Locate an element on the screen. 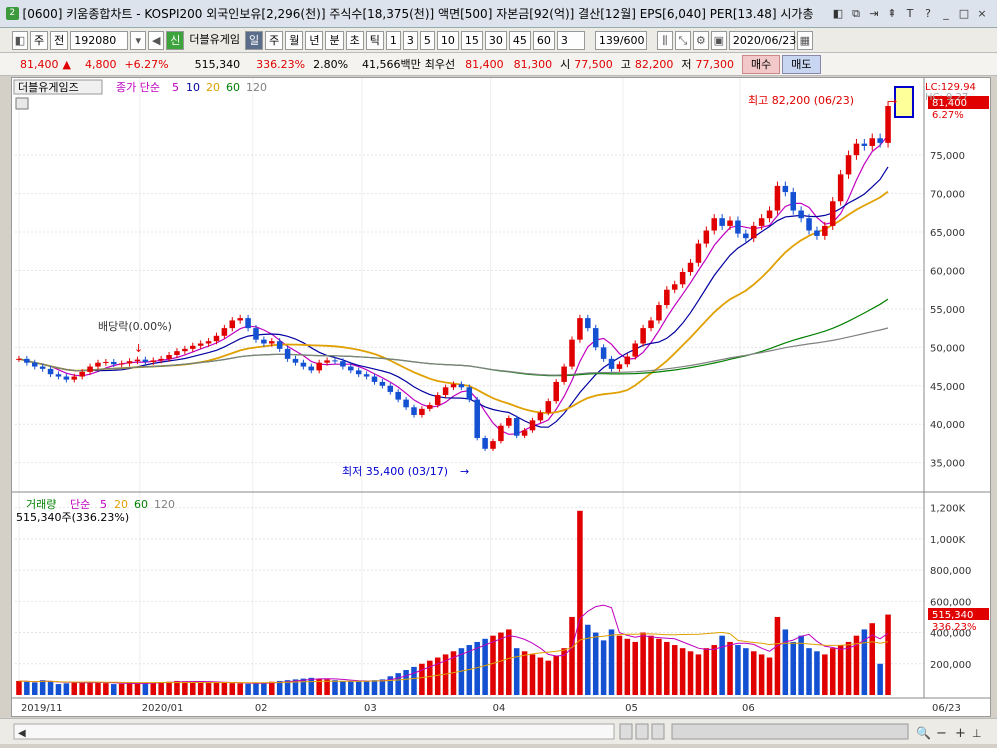 This screenshot has height=748, width=997. font-icon: T is located at coordinates (910, 14).